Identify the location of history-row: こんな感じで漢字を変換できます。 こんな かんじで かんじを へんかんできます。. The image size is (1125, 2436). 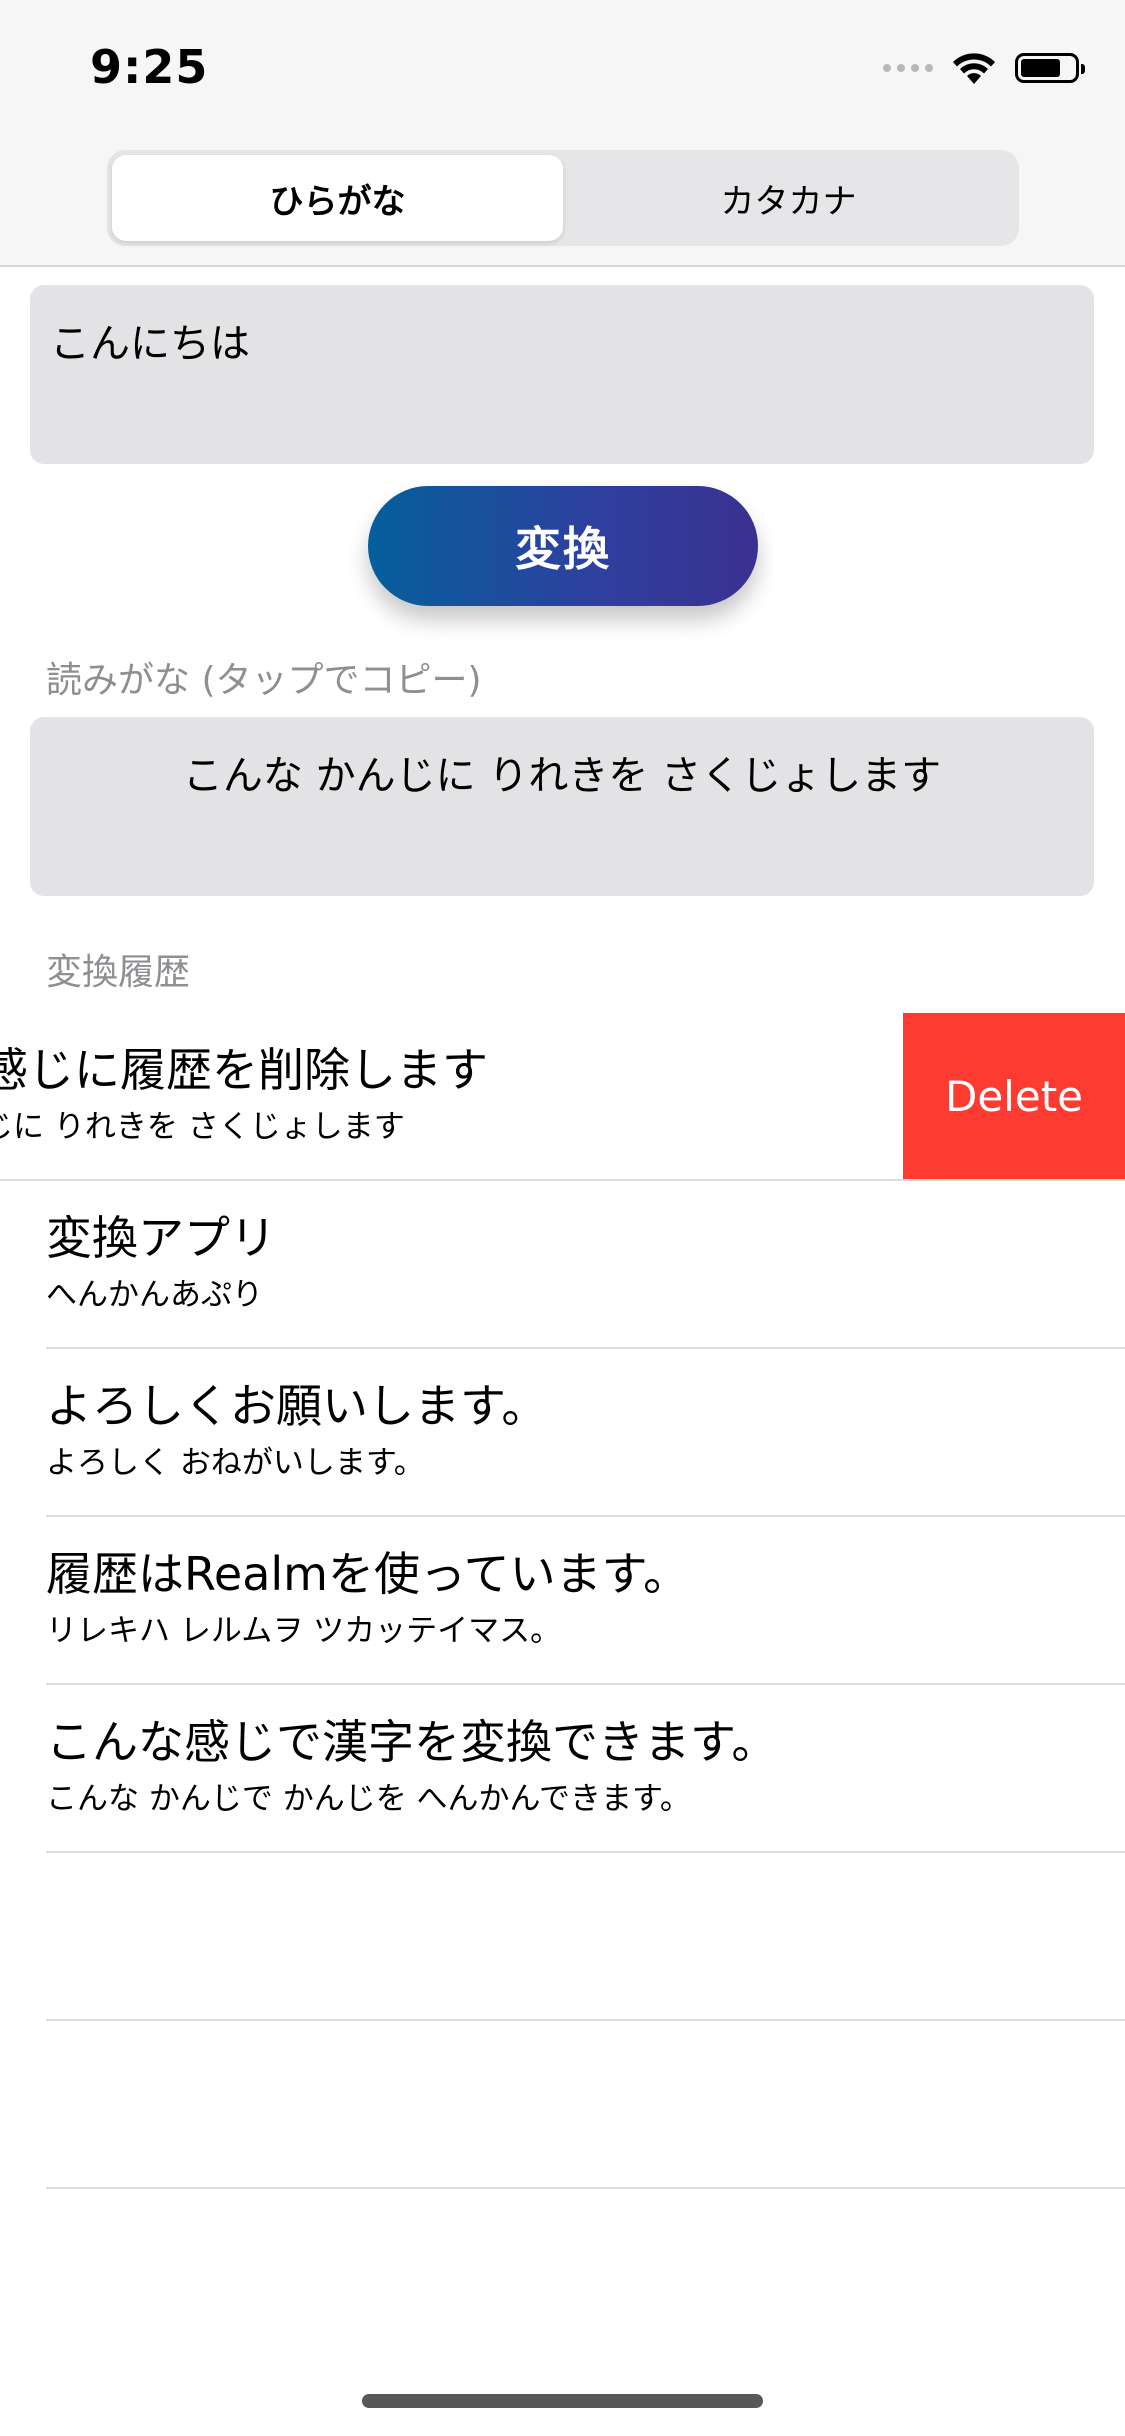
(562, 1769).